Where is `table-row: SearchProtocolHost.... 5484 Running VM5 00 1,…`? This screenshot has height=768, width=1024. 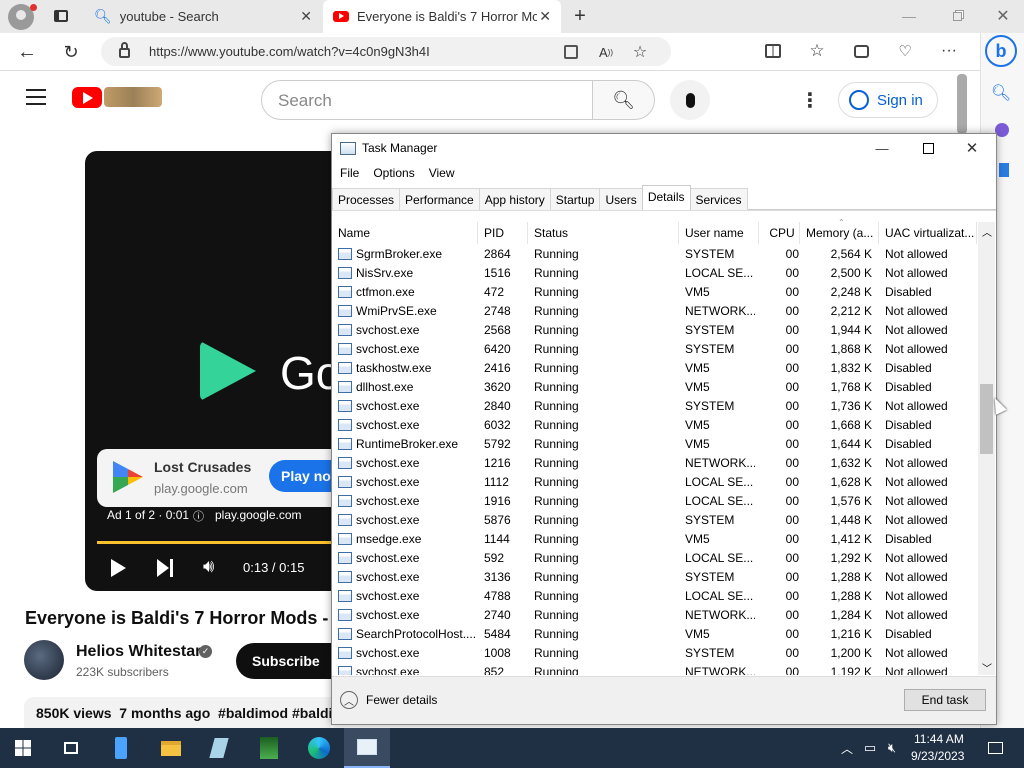 table-row: SearchProtocolHost.... 5484 Running VM5 00 1,… is located at coordinates (654, 634).